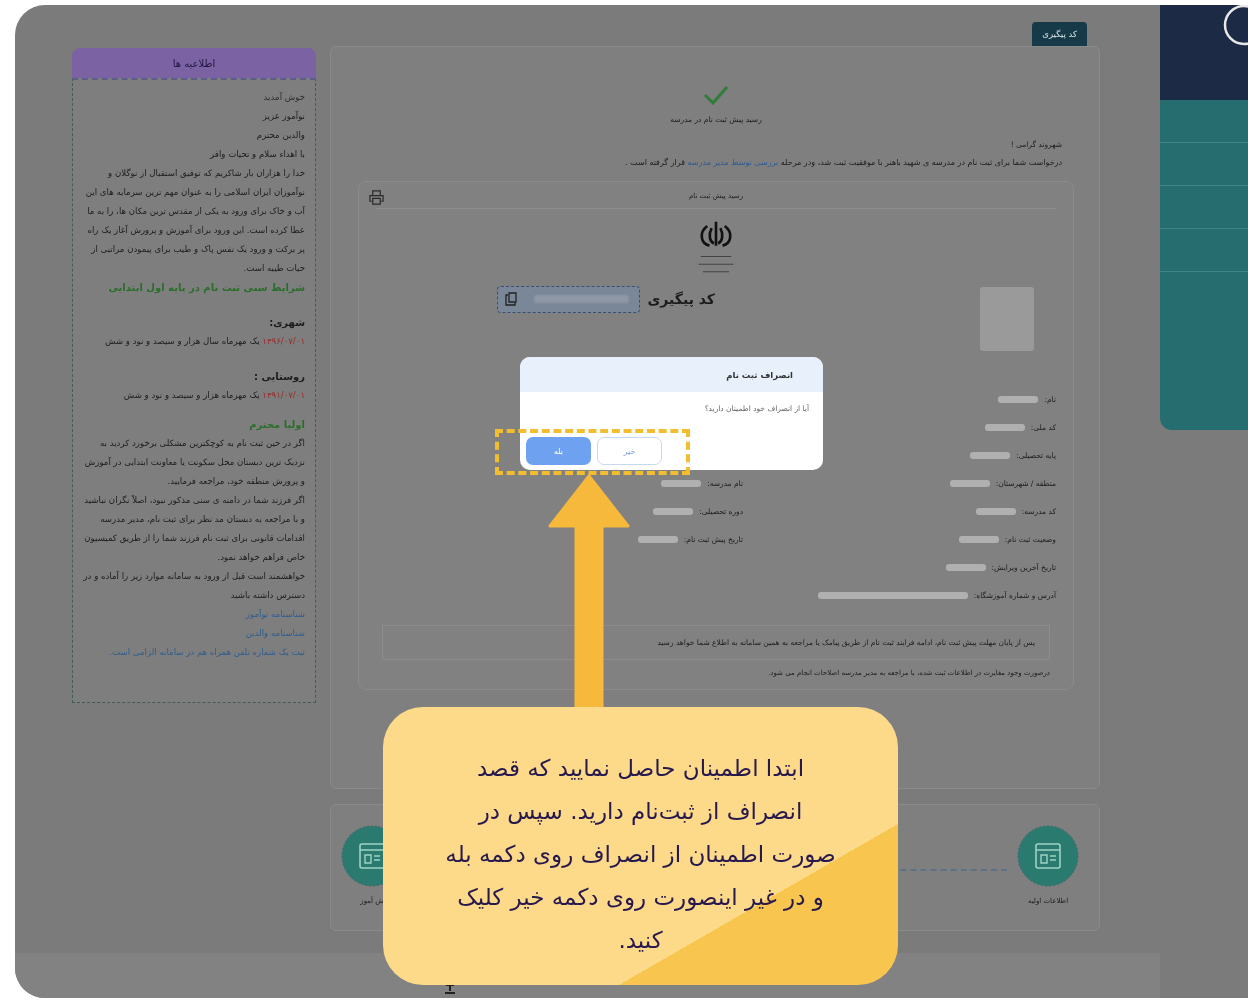 Image resolution: width=1248 pixels, height=1003 pixels. I want to click on announcement-text: والدین محترم, so click(280, 135).